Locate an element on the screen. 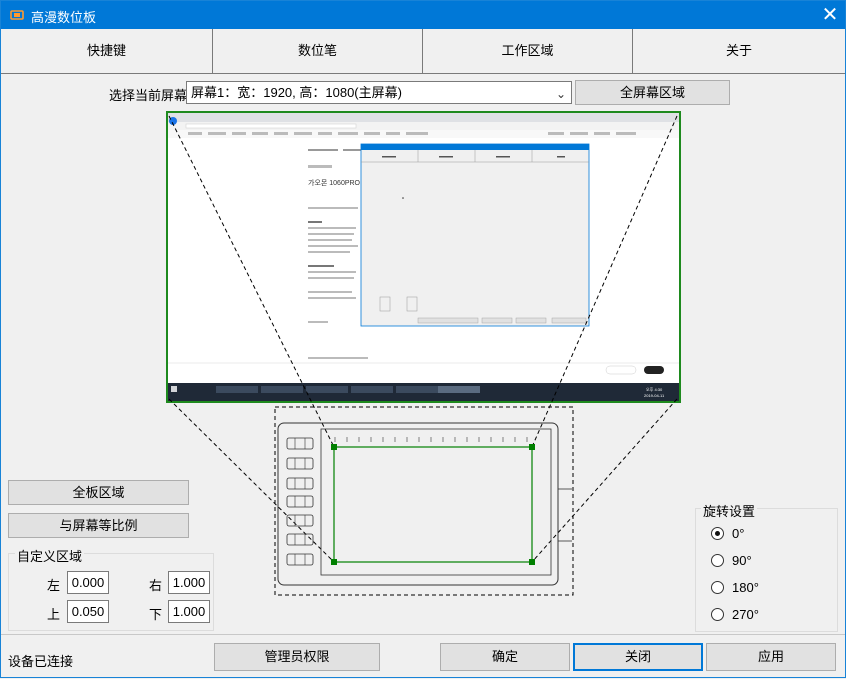 Image resolution: width=846 pixels, height=679 pixels. custom-area-title: 自定义区域 is located at coordinates (50, 555).